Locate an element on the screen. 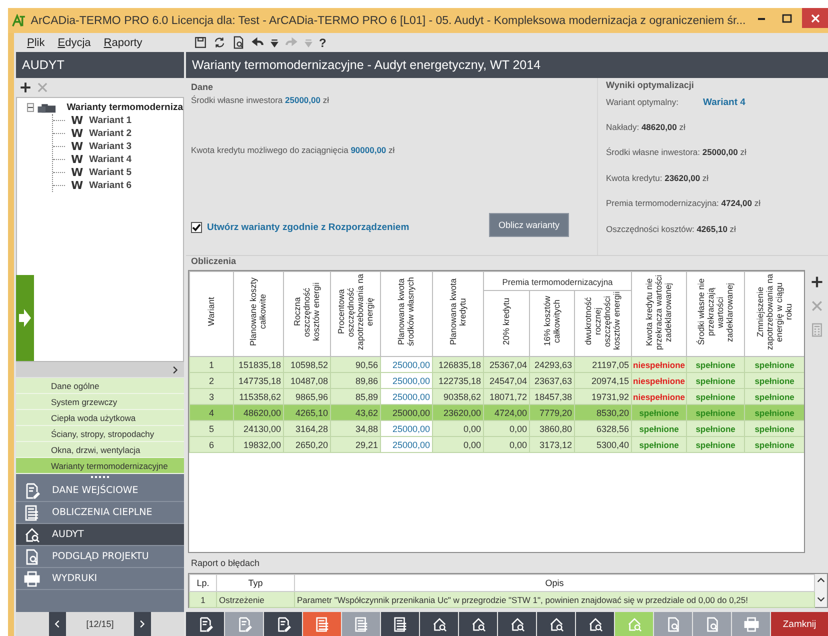 The image size is (828, 636). nav-item: OBLICZENIA CIEPLNE is located at coordinates (100, 513).